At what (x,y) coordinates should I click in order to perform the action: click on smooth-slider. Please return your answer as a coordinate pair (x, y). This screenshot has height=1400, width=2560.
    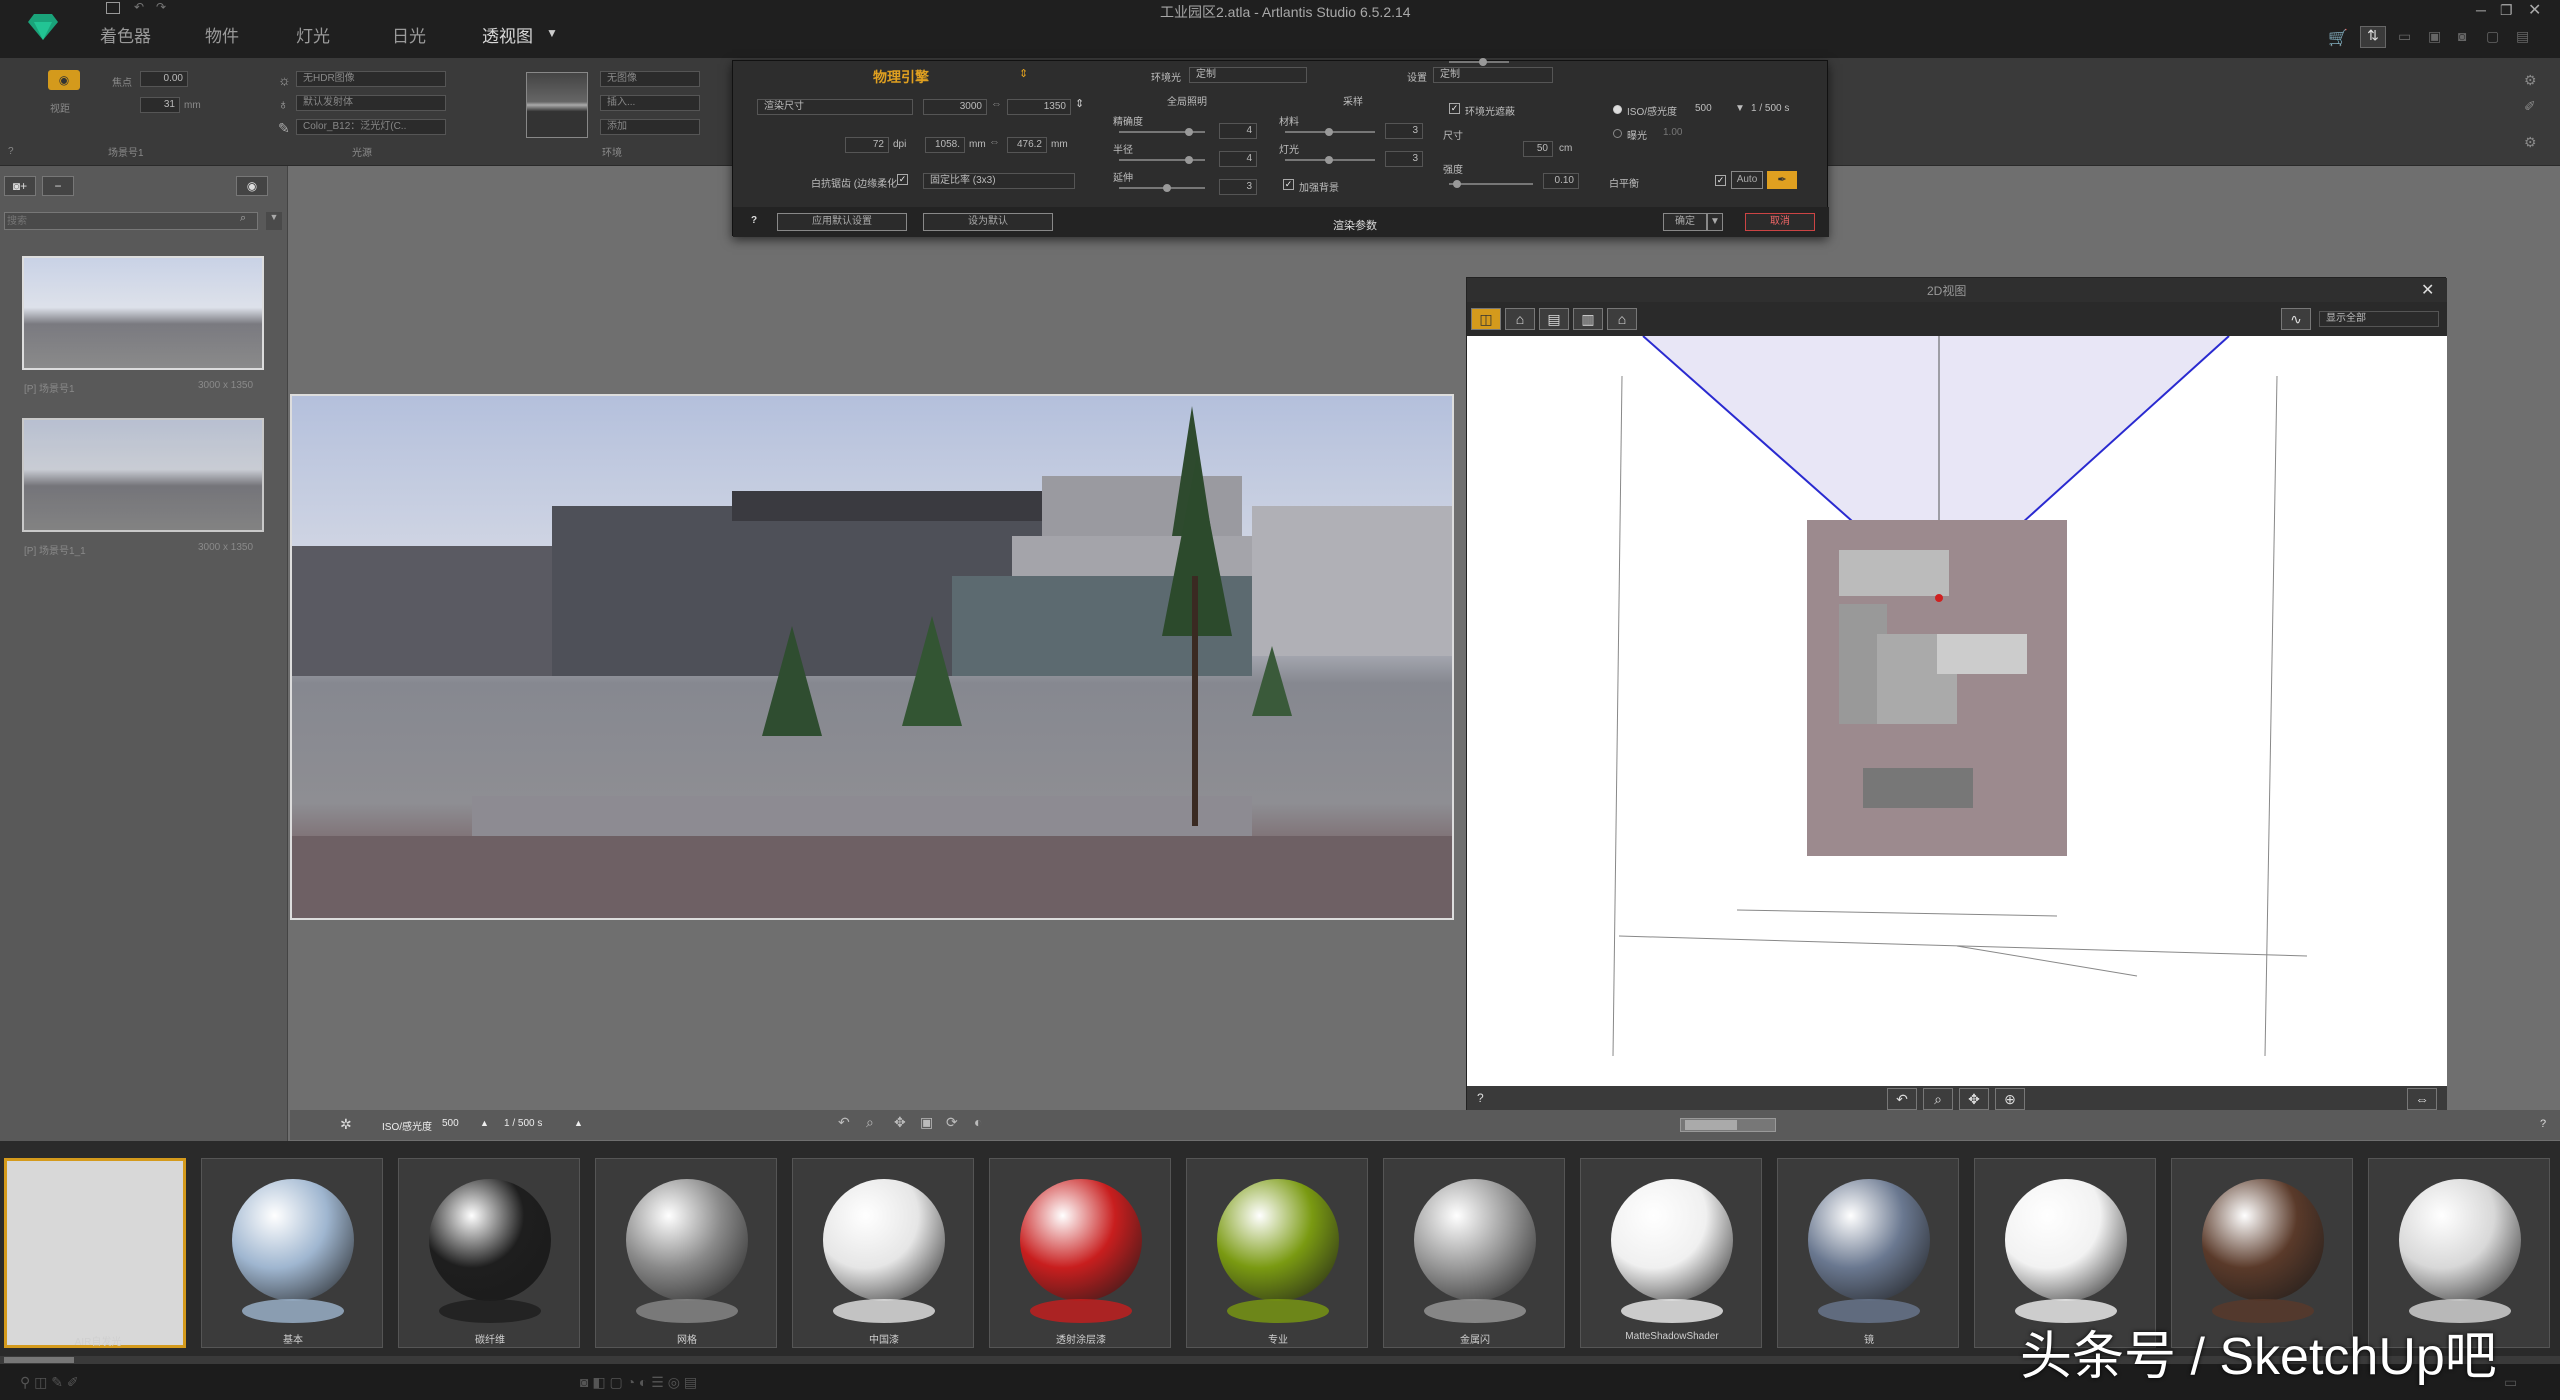
    Looking at the image, I should click on (1162, 188).